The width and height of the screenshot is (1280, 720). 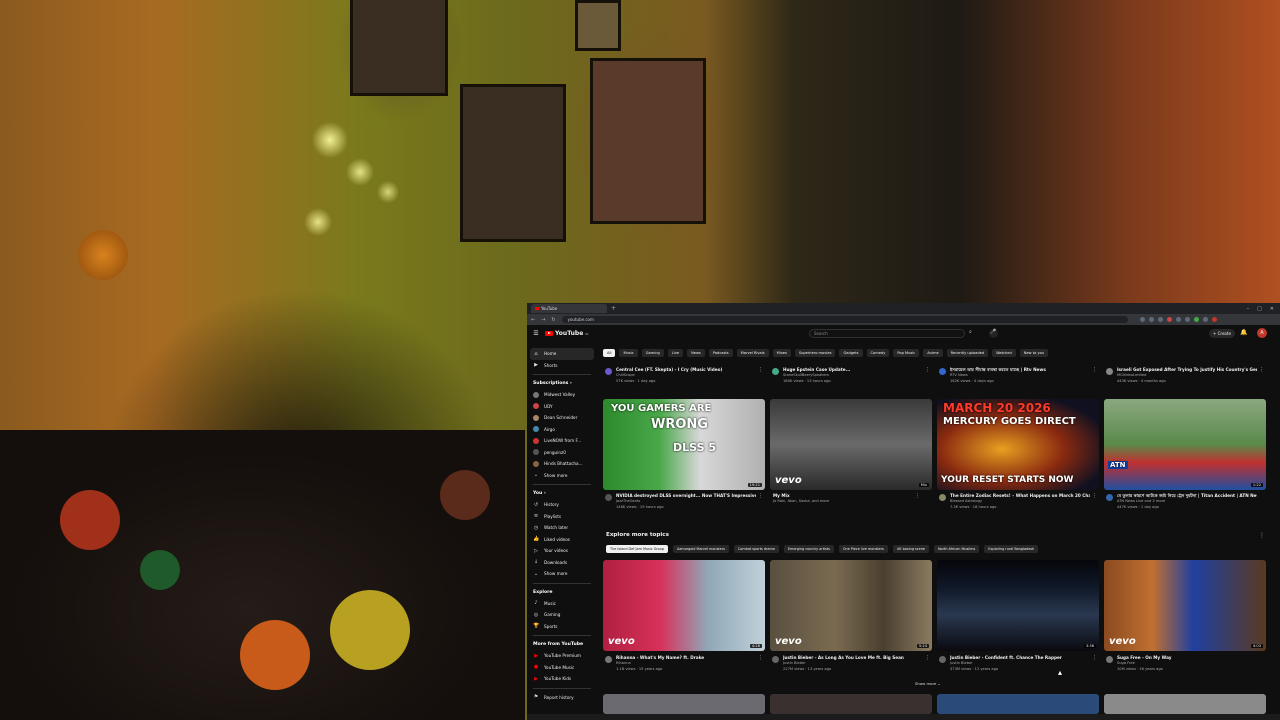 I want to click on chip: Anime, so click(x=933, y=353).